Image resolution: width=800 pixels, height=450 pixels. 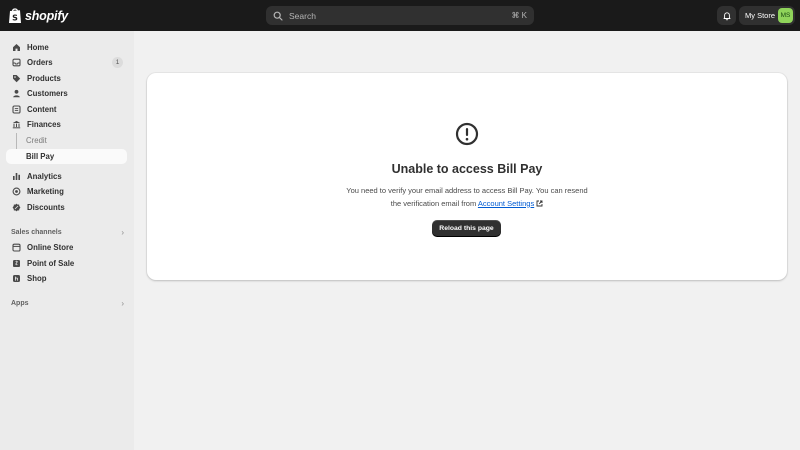 What do you see at coordinates (467, 169) in the screenshot?
I see `page-title: Unable to access Bill Pay` at bounding box center [467, 169].